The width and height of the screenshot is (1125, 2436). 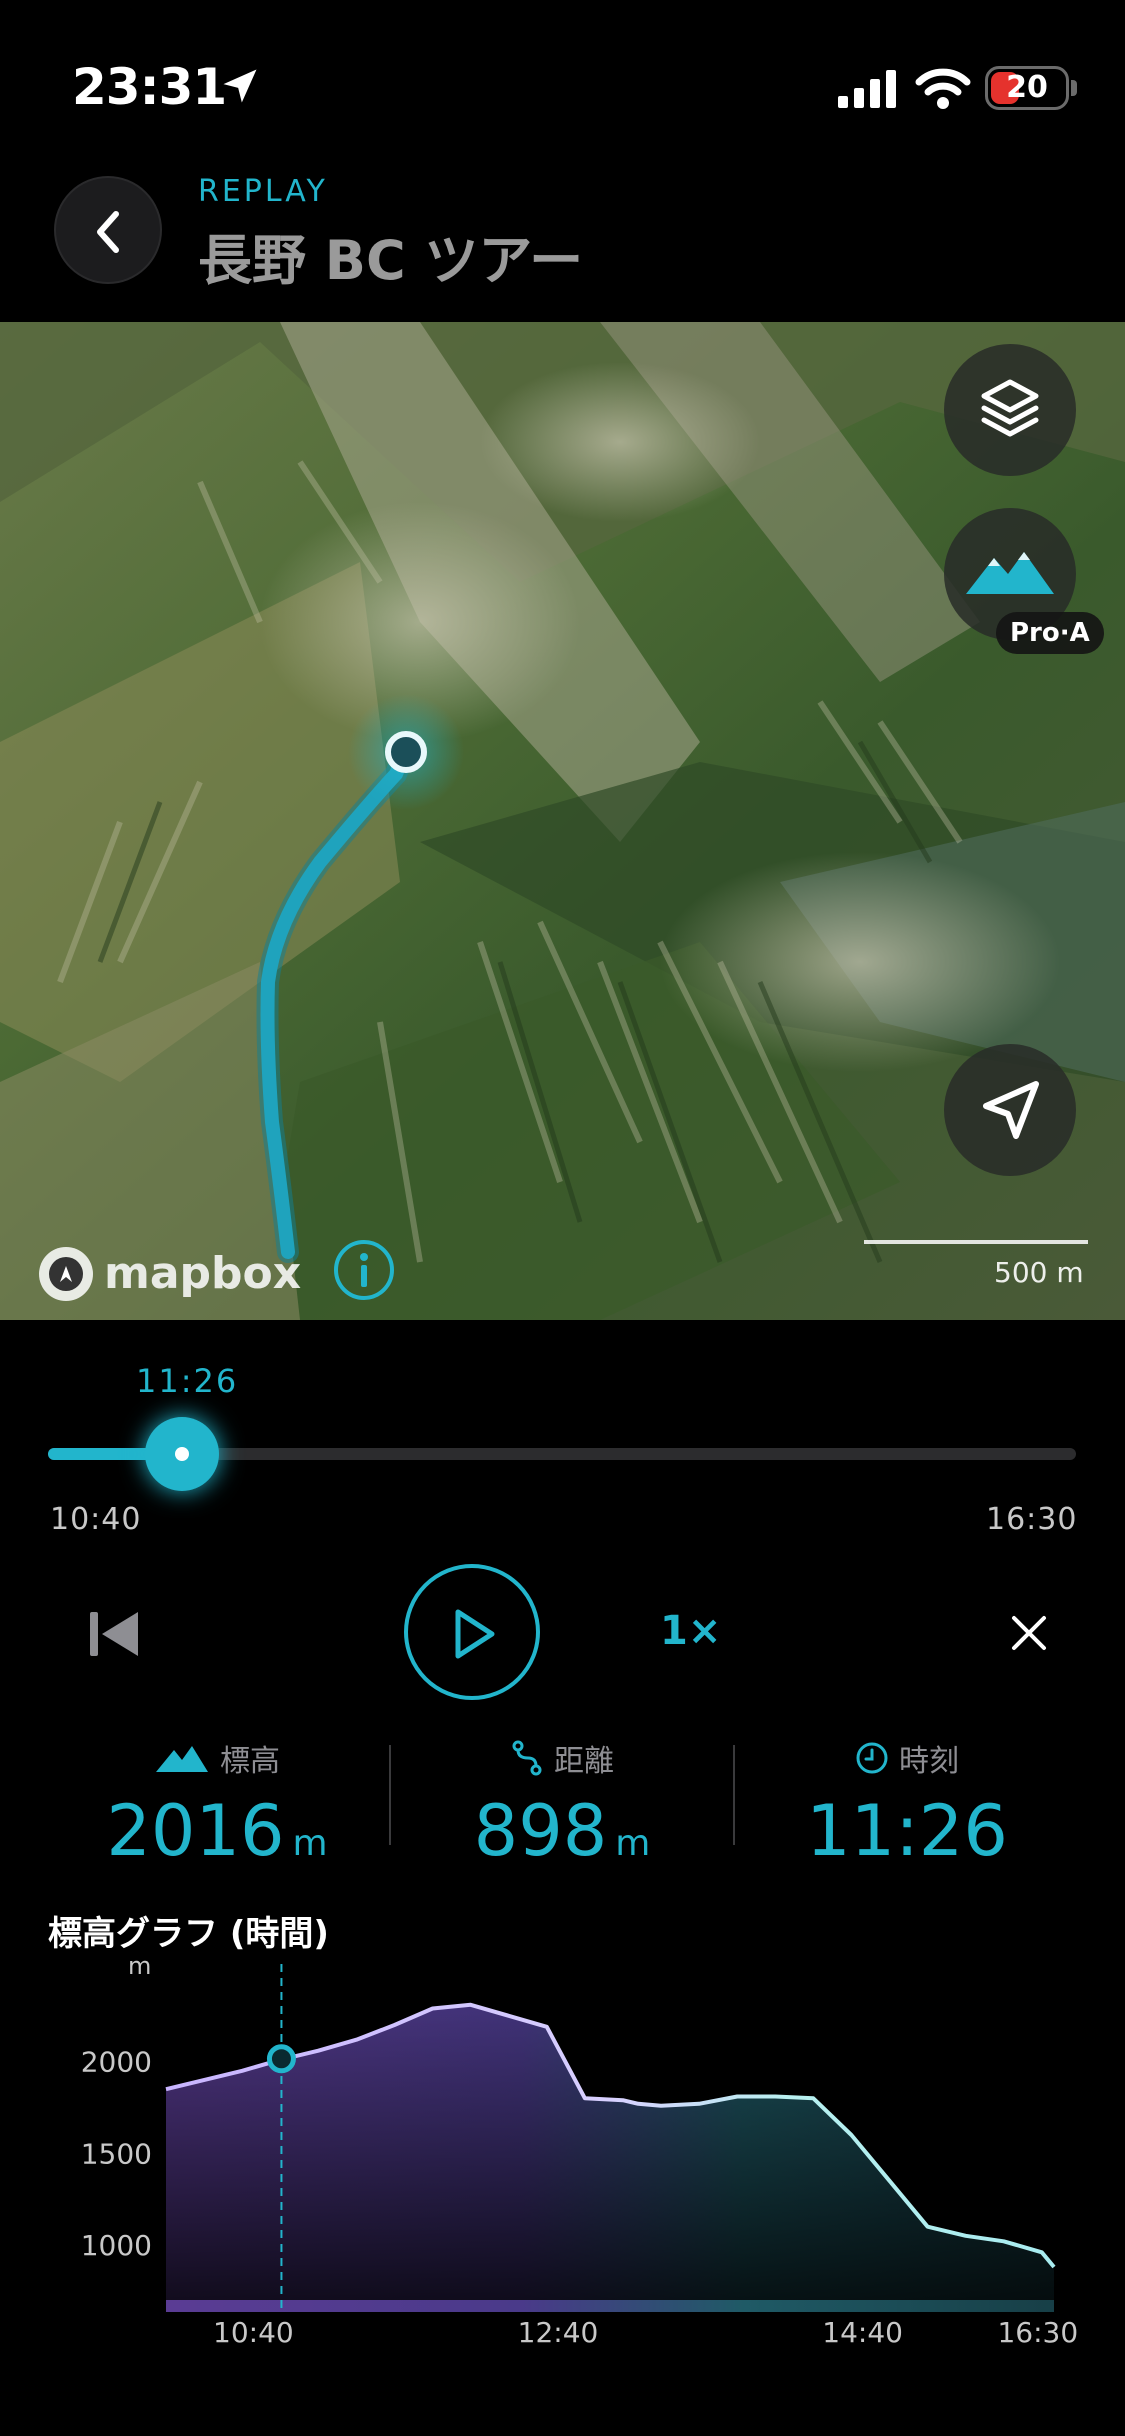 I want to click on scale-bar, so click(x=976, y=1242).